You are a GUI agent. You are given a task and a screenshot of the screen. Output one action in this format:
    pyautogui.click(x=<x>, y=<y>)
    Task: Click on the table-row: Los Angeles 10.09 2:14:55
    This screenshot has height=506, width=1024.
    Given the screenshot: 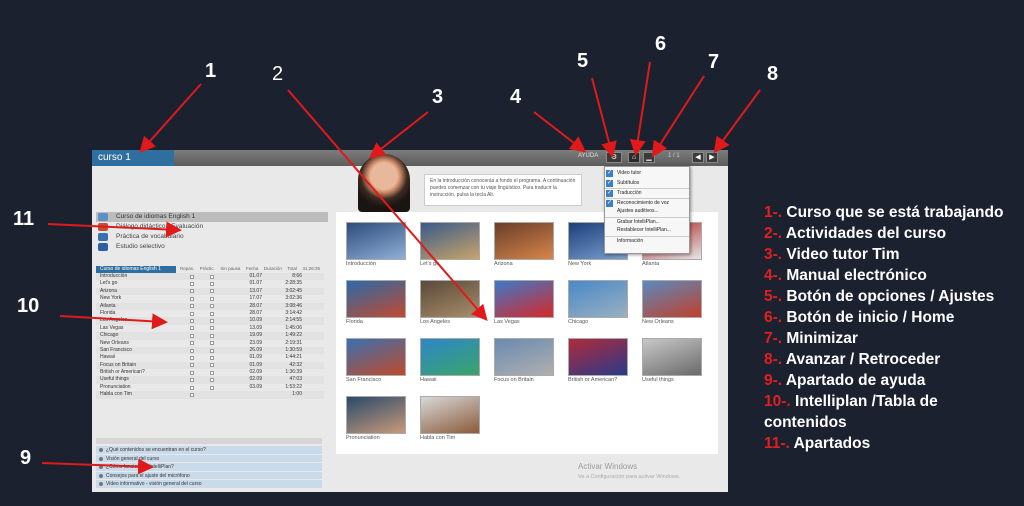 What is the action you would take?
    pyautogui.click(x=210, y=321)
    